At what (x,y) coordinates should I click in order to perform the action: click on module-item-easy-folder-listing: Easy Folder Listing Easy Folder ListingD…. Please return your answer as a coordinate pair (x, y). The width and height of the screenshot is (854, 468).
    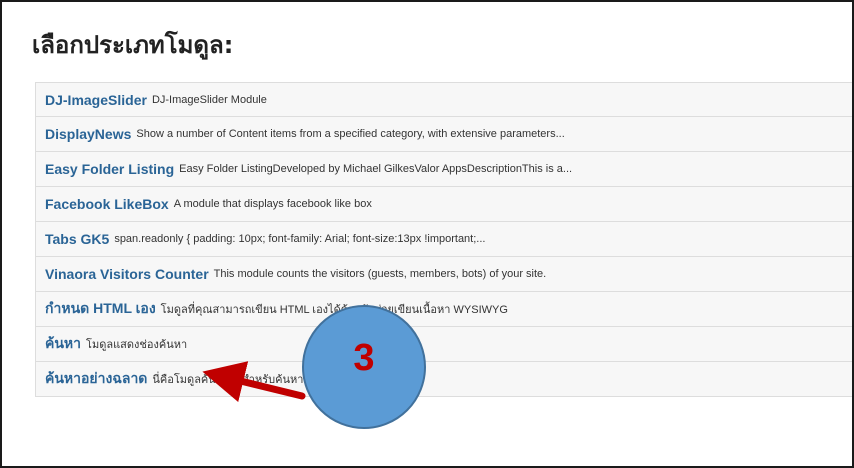
    Looking at the image, I should click on (443, 169).